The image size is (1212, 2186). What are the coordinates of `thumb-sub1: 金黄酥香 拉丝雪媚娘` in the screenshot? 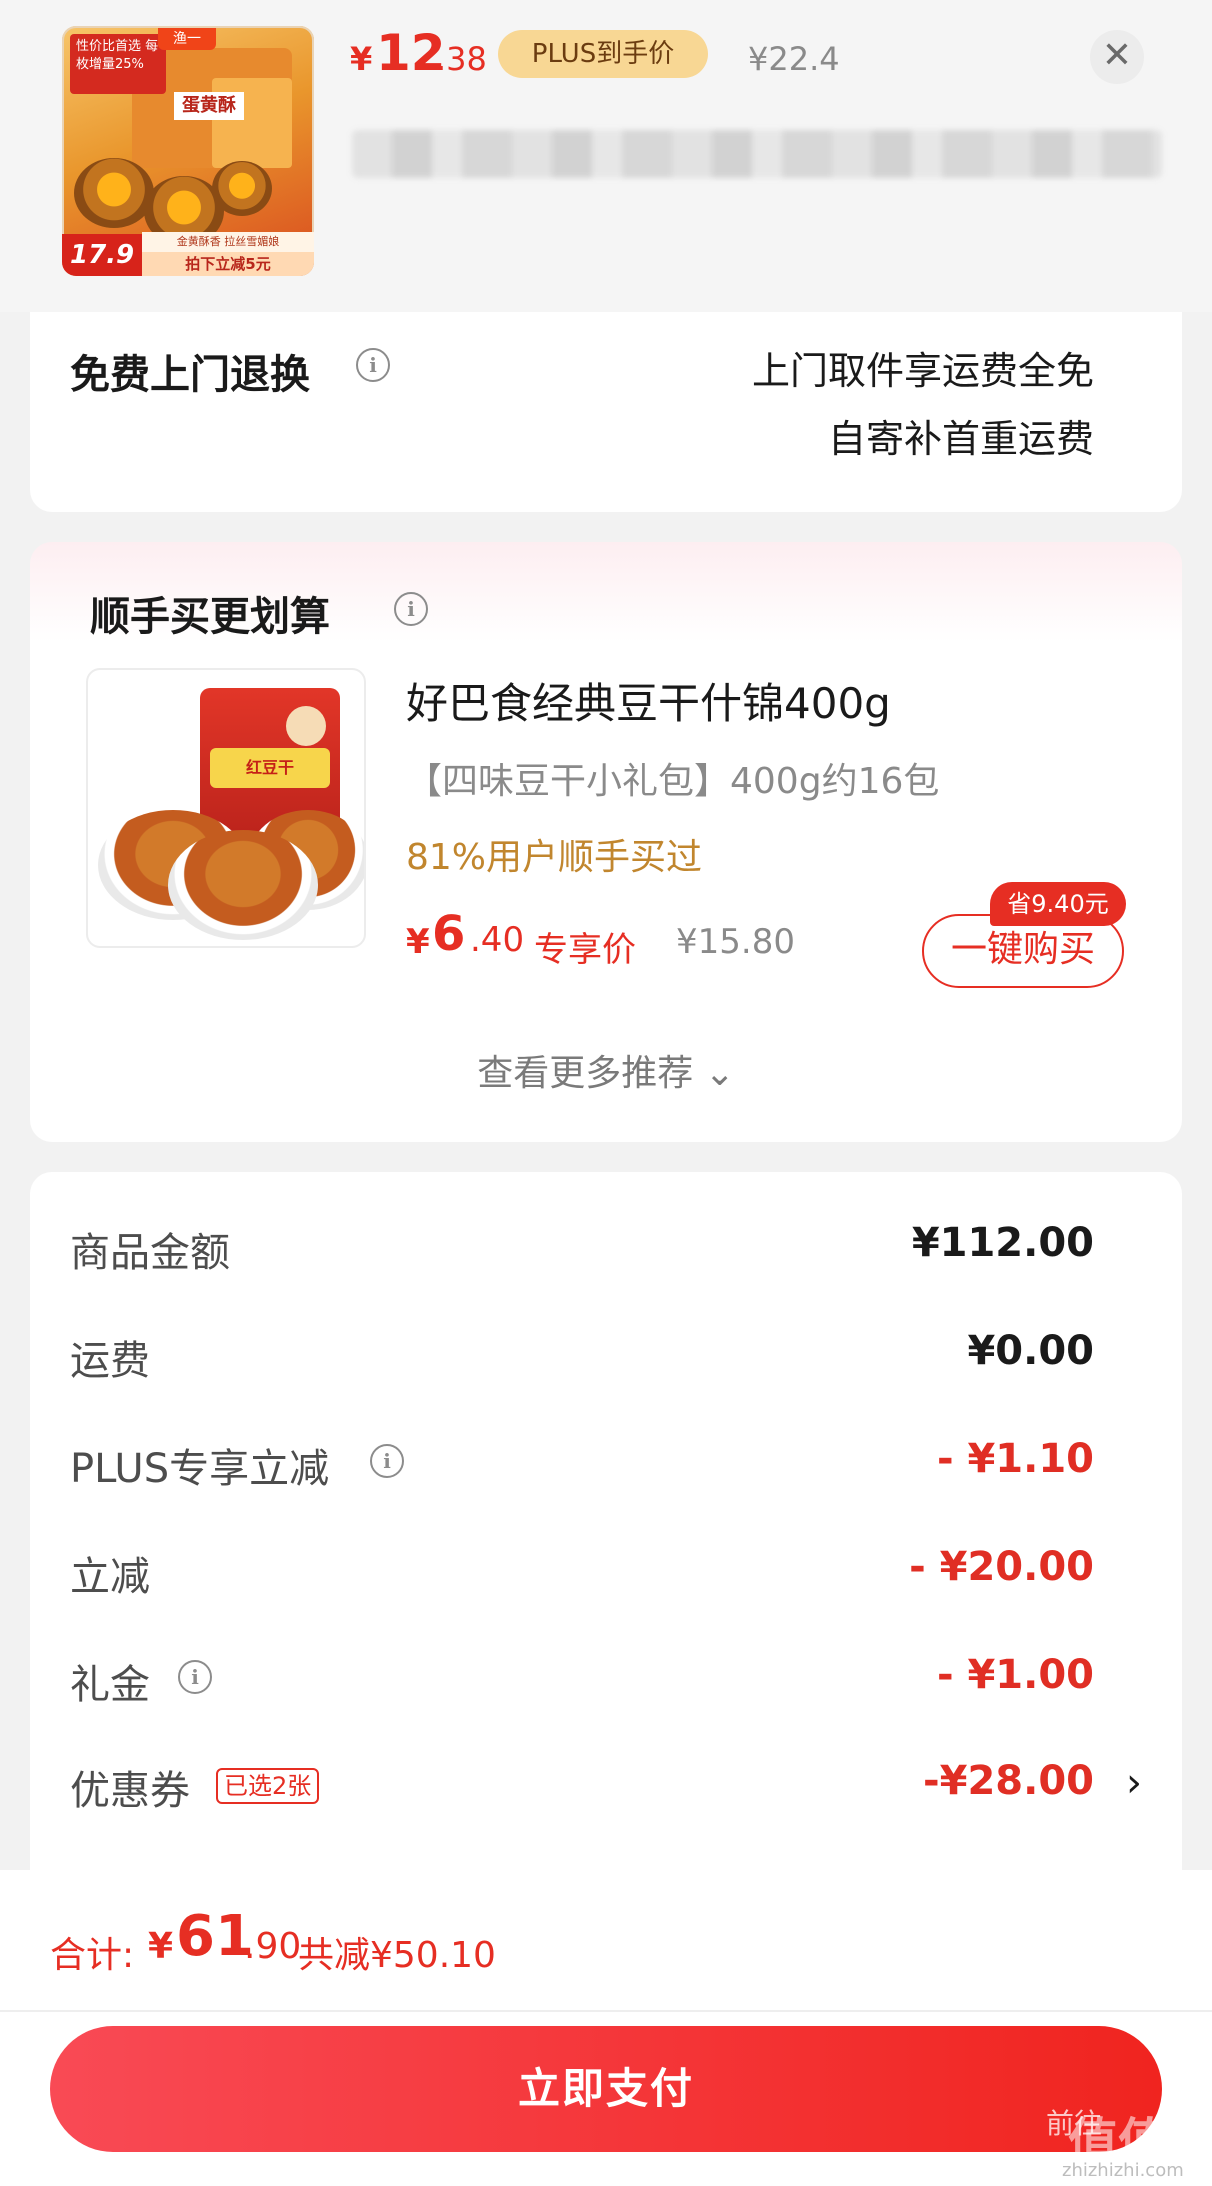 It's located at (228, 242).